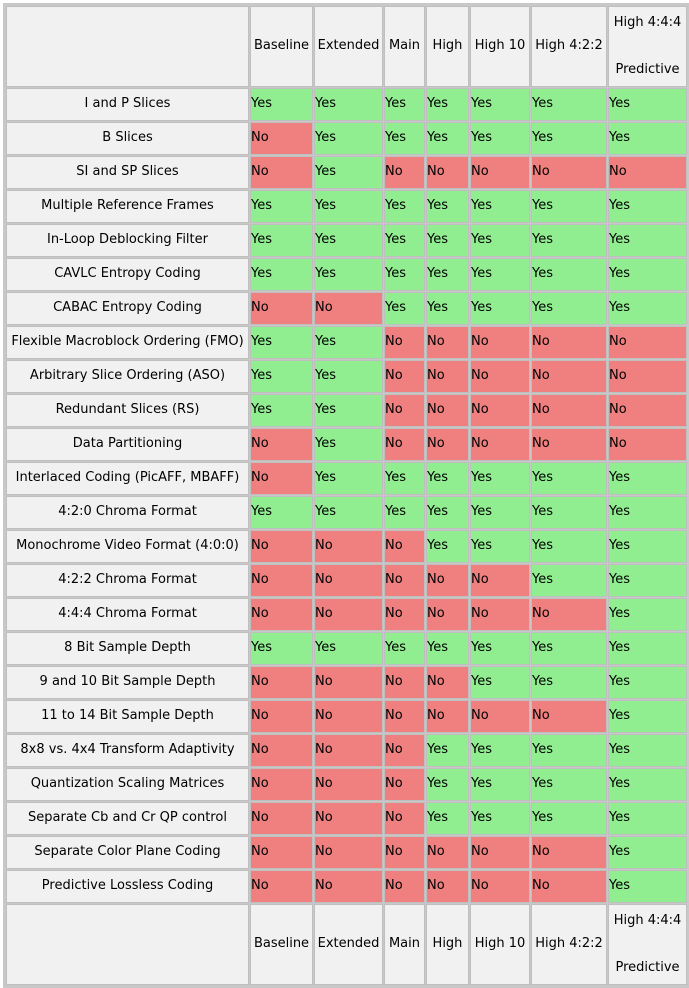  What do you see at coordinates (346, 444) in the screenshot?
I see `table-row: Data Partitioning No Yes No No No No No` at bounding box center [346, 444].